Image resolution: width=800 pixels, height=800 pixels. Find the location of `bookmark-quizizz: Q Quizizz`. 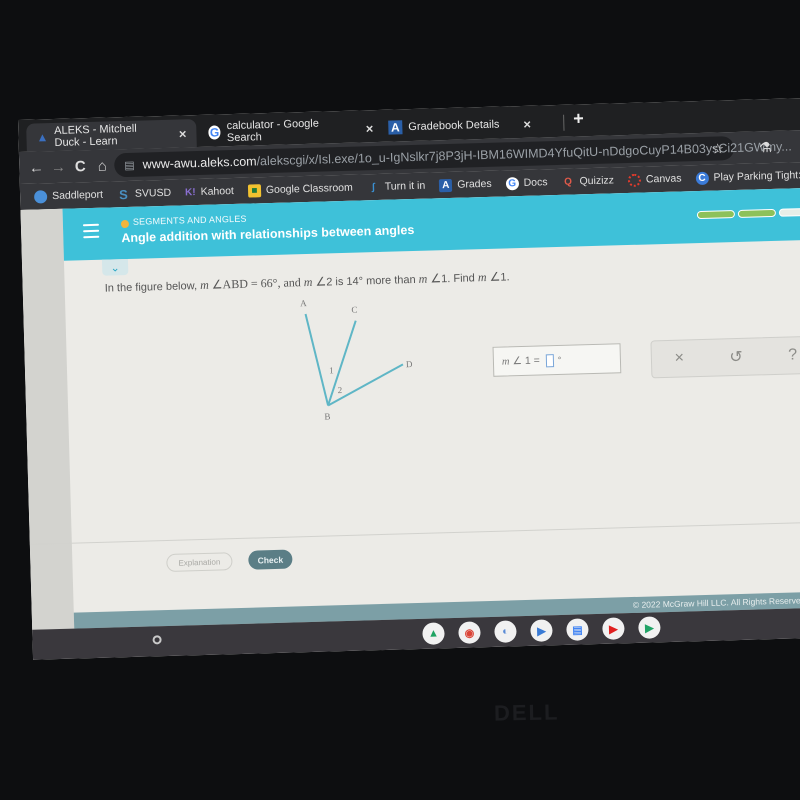

bookmark-quizizz: Q Quizizz is located at coordinates (587, 181).